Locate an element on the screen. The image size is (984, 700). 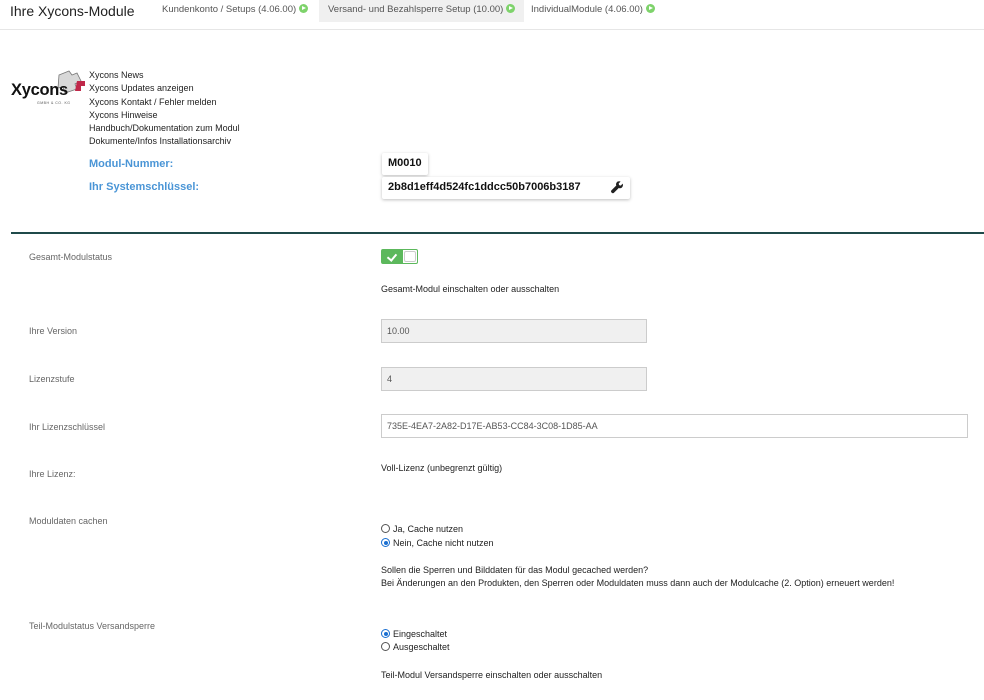
module-status-toggle is located at coordinates (399, 256).